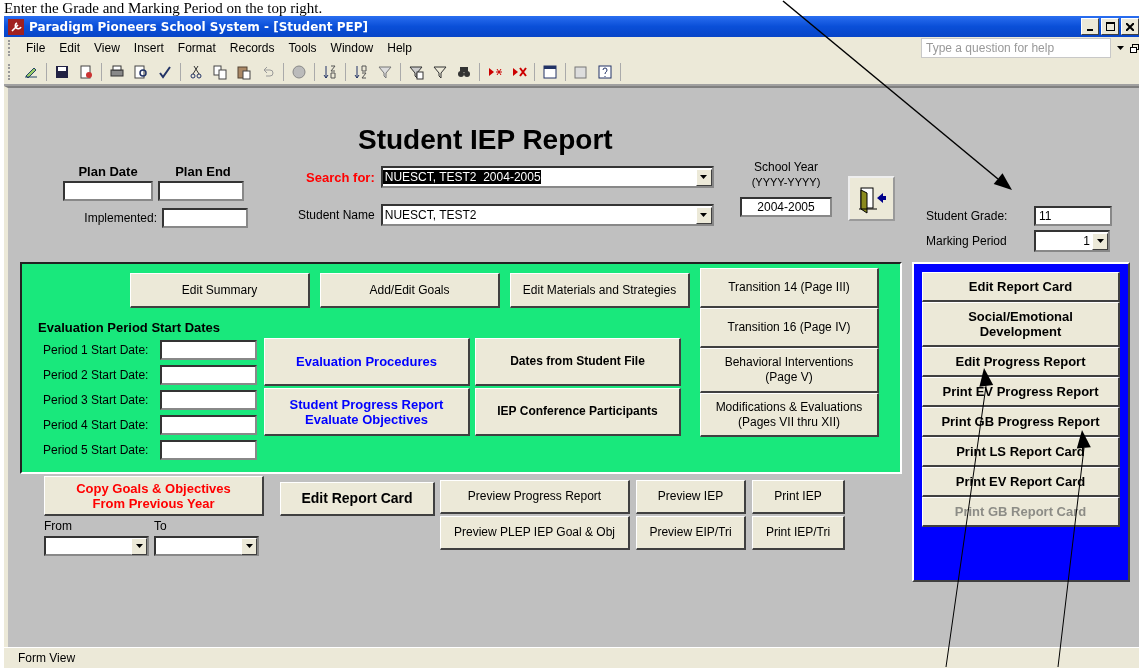 Image resolution: width=1143 pixels, height=668 pixels. Describe the element at coordinates (36, 48) in the screenshot. I see `menu-item: File` at that location.